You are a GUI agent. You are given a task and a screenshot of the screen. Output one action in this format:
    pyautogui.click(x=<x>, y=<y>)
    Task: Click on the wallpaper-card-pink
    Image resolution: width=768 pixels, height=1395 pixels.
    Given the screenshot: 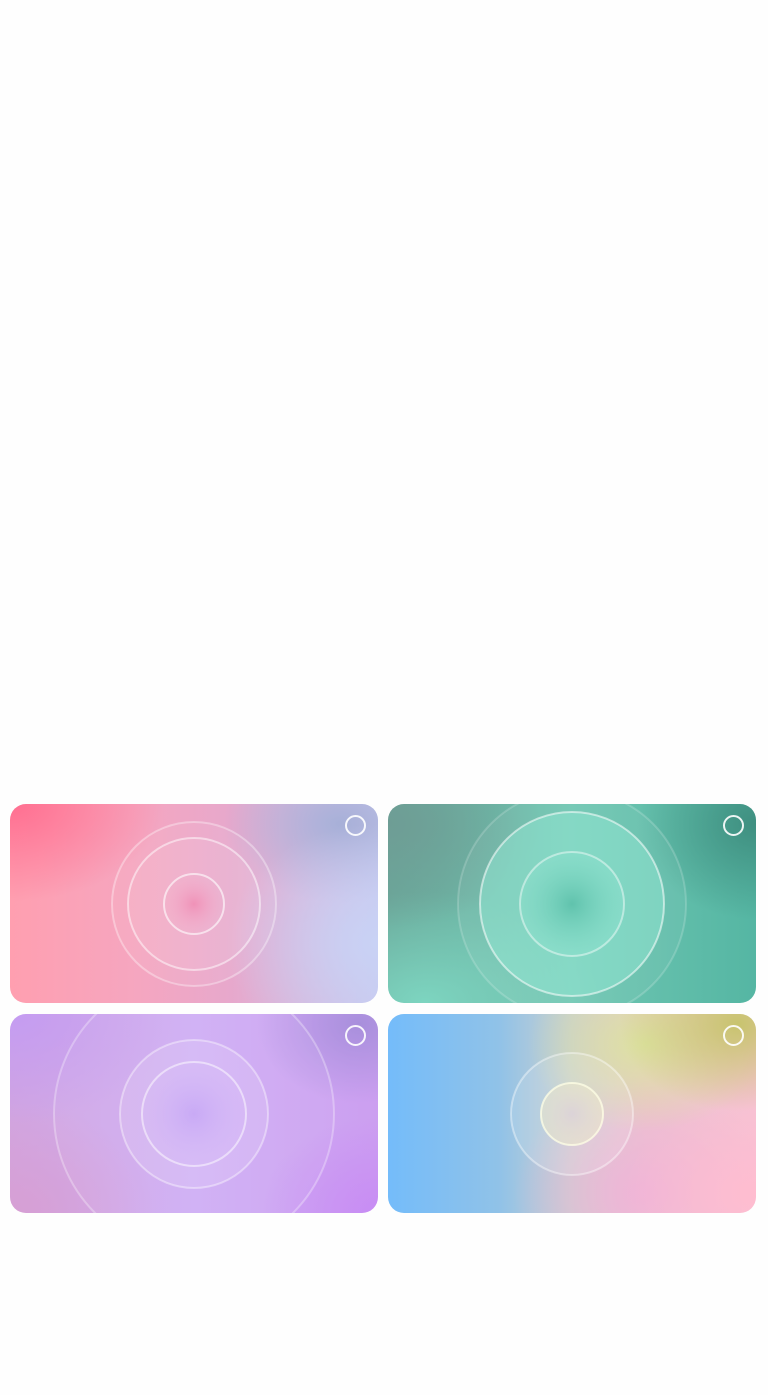 What is the action you would take?
    pyautogui.click(x=194, y=903)
    